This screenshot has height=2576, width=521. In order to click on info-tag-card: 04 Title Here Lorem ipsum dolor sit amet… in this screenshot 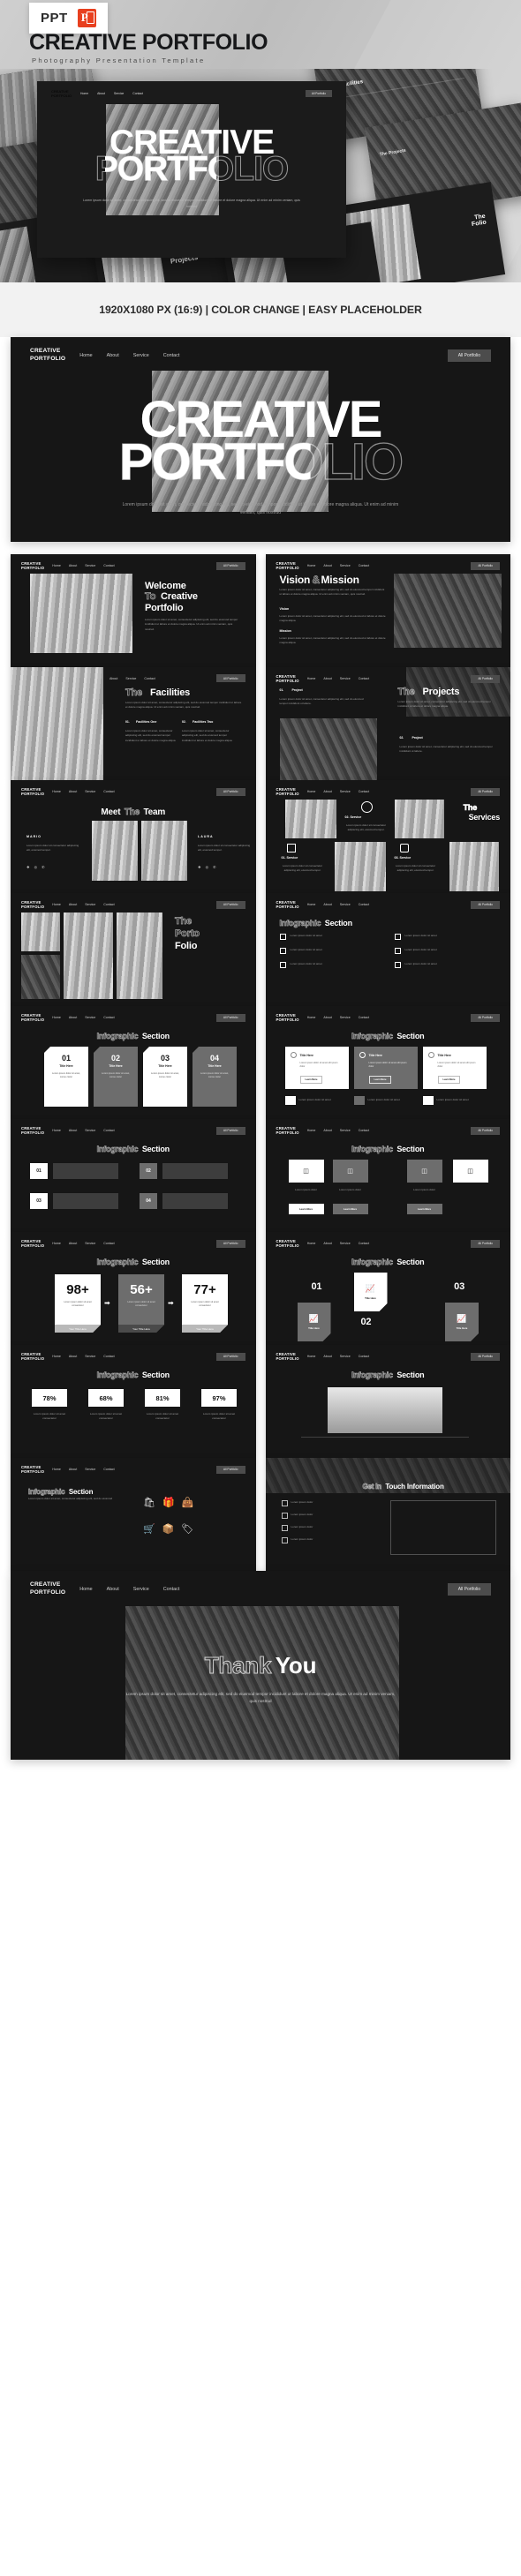, I will do `click(215, 1077)`.